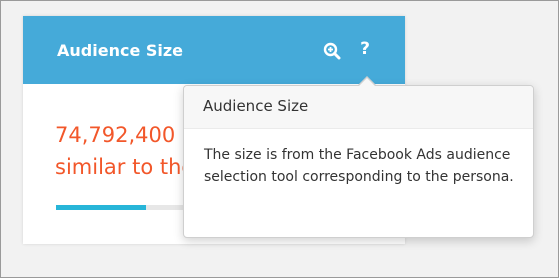 The image size is (559, 278). Describe the element at coordinates (365, 49) in the screenshot. I see `help-icon: ?` at that location.